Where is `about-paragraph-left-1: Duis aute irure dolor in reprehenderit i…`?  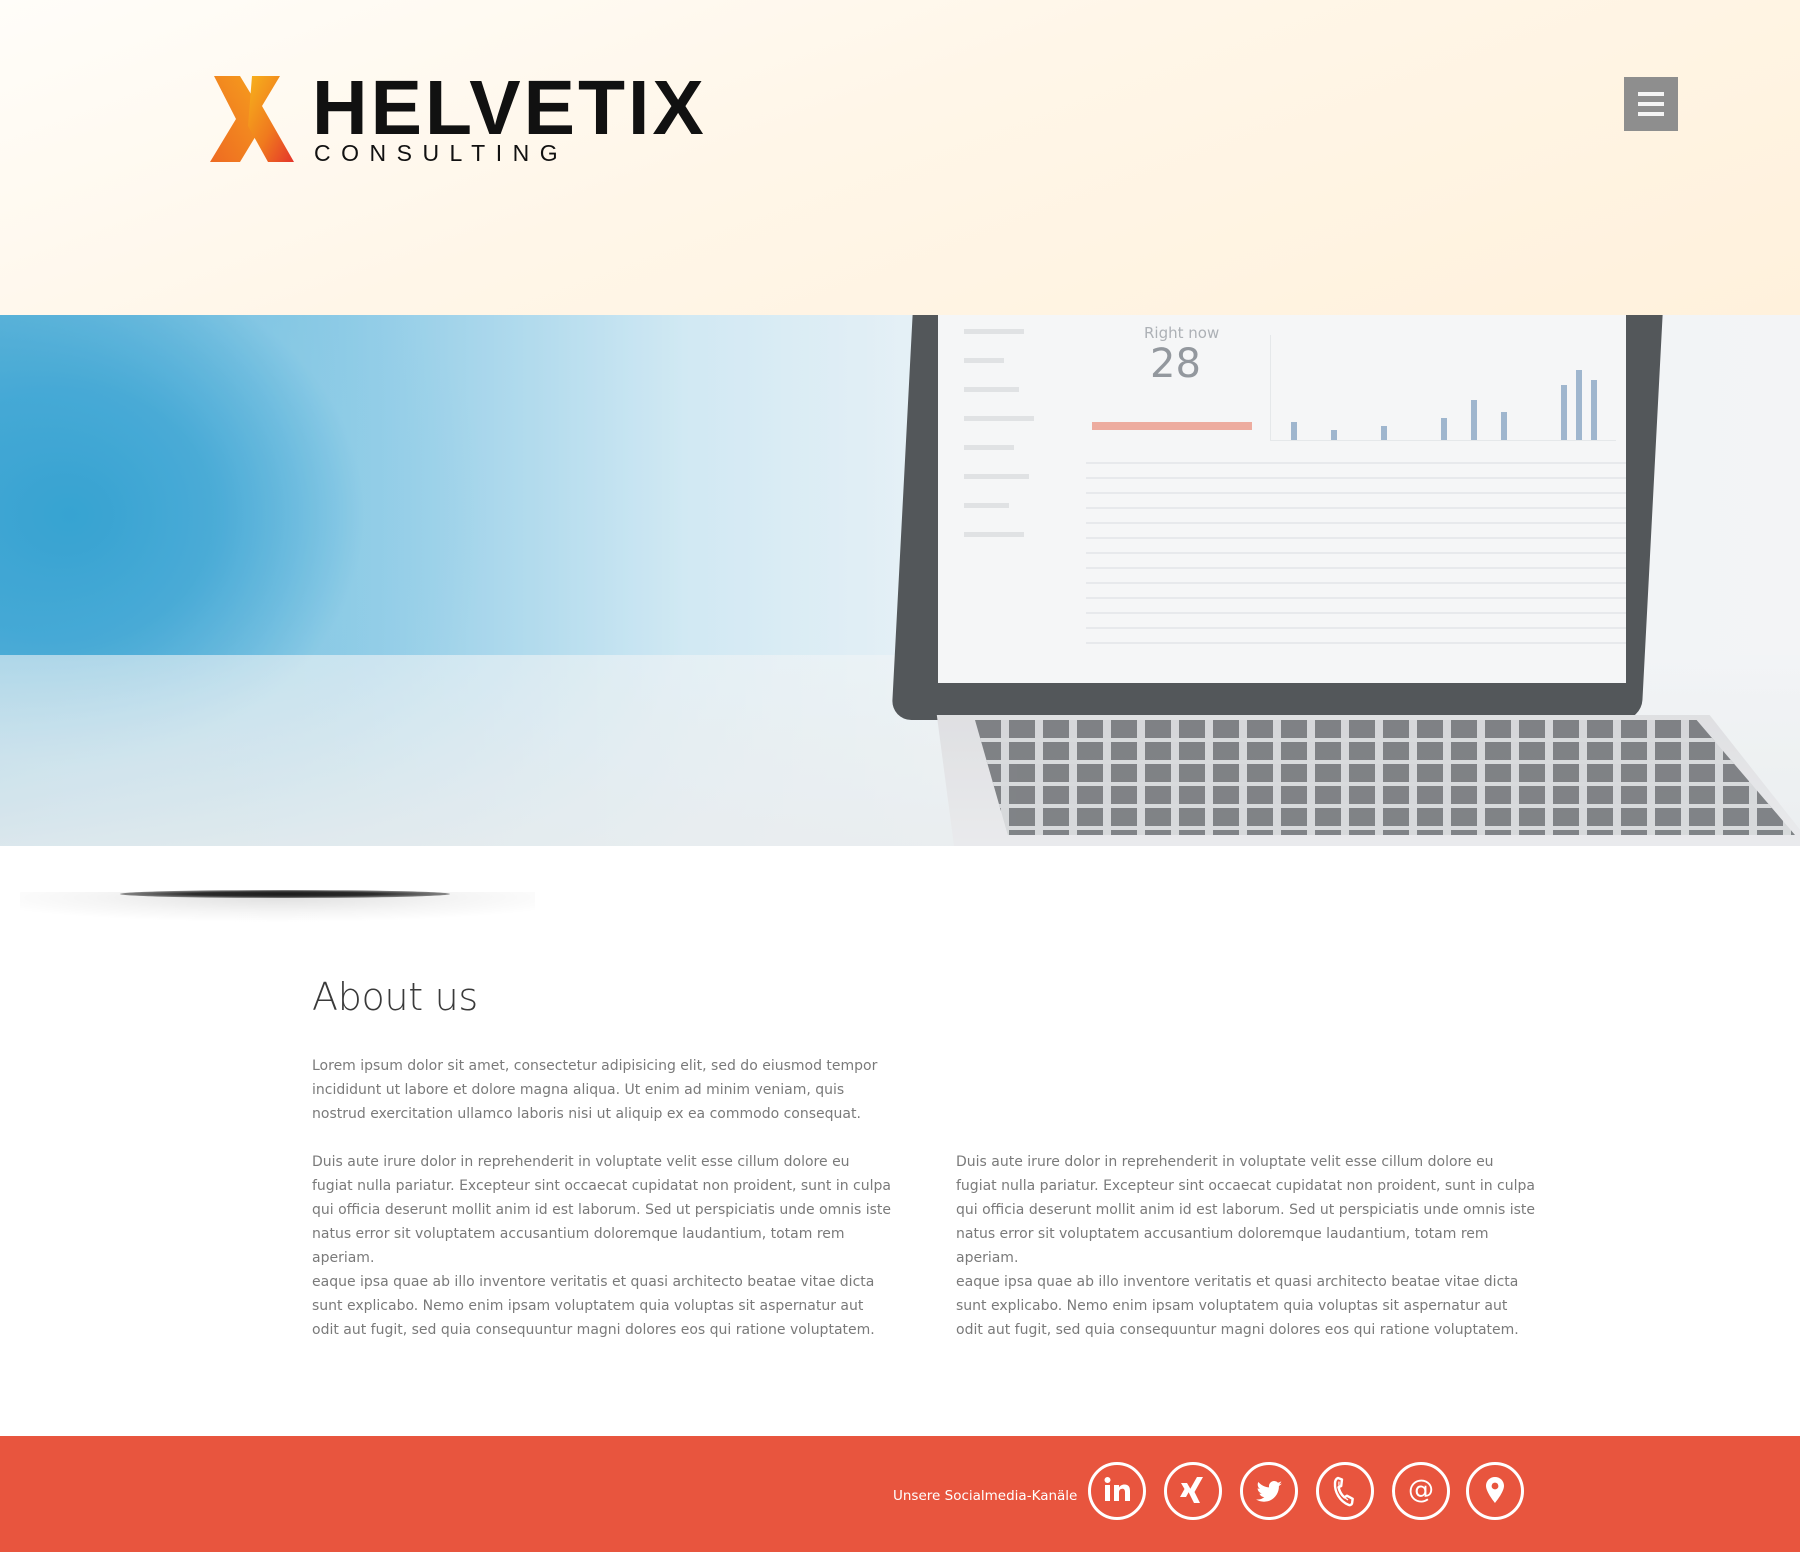 about-paragraph-left-1: Duis aute irure dolor in reprehenderit i… is located at coordinates (602, 1210).